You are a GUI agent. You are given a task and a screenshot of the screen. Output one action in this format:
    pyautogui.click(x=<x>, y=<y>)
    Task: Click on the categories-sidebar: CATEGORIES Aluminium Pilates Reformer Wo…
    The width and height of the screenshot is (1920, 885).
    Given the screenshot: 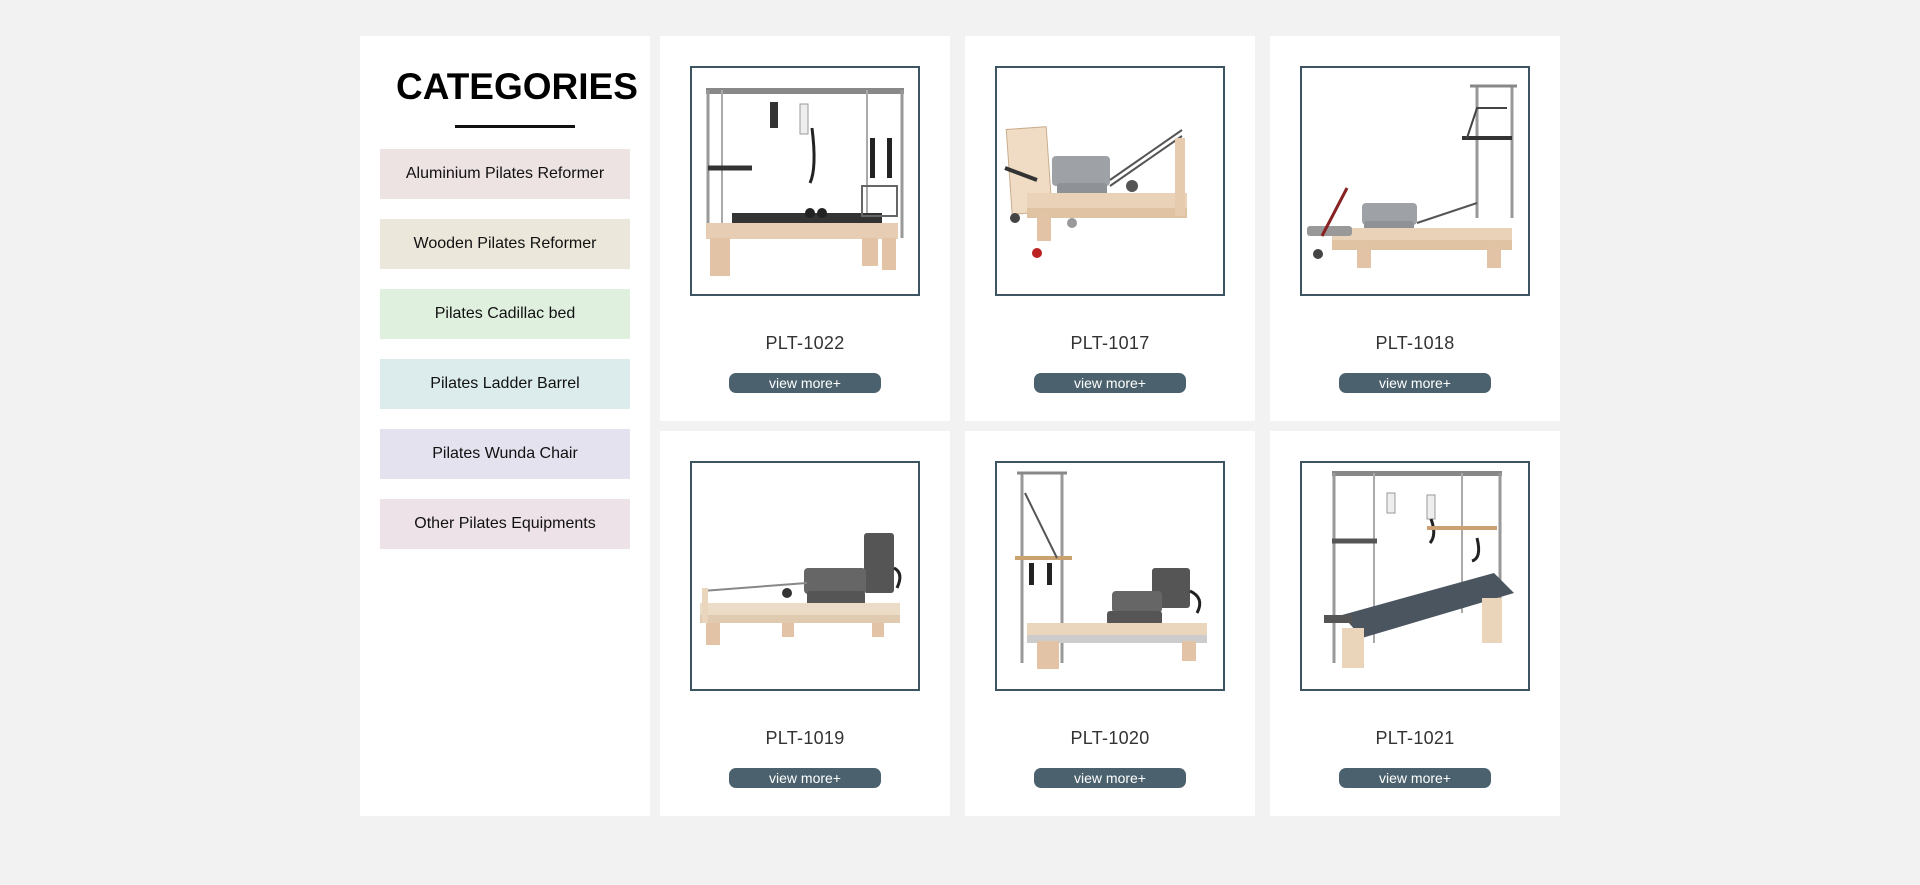 What is the action you would take?
    pyautogui.click(x=505, y=426)
    